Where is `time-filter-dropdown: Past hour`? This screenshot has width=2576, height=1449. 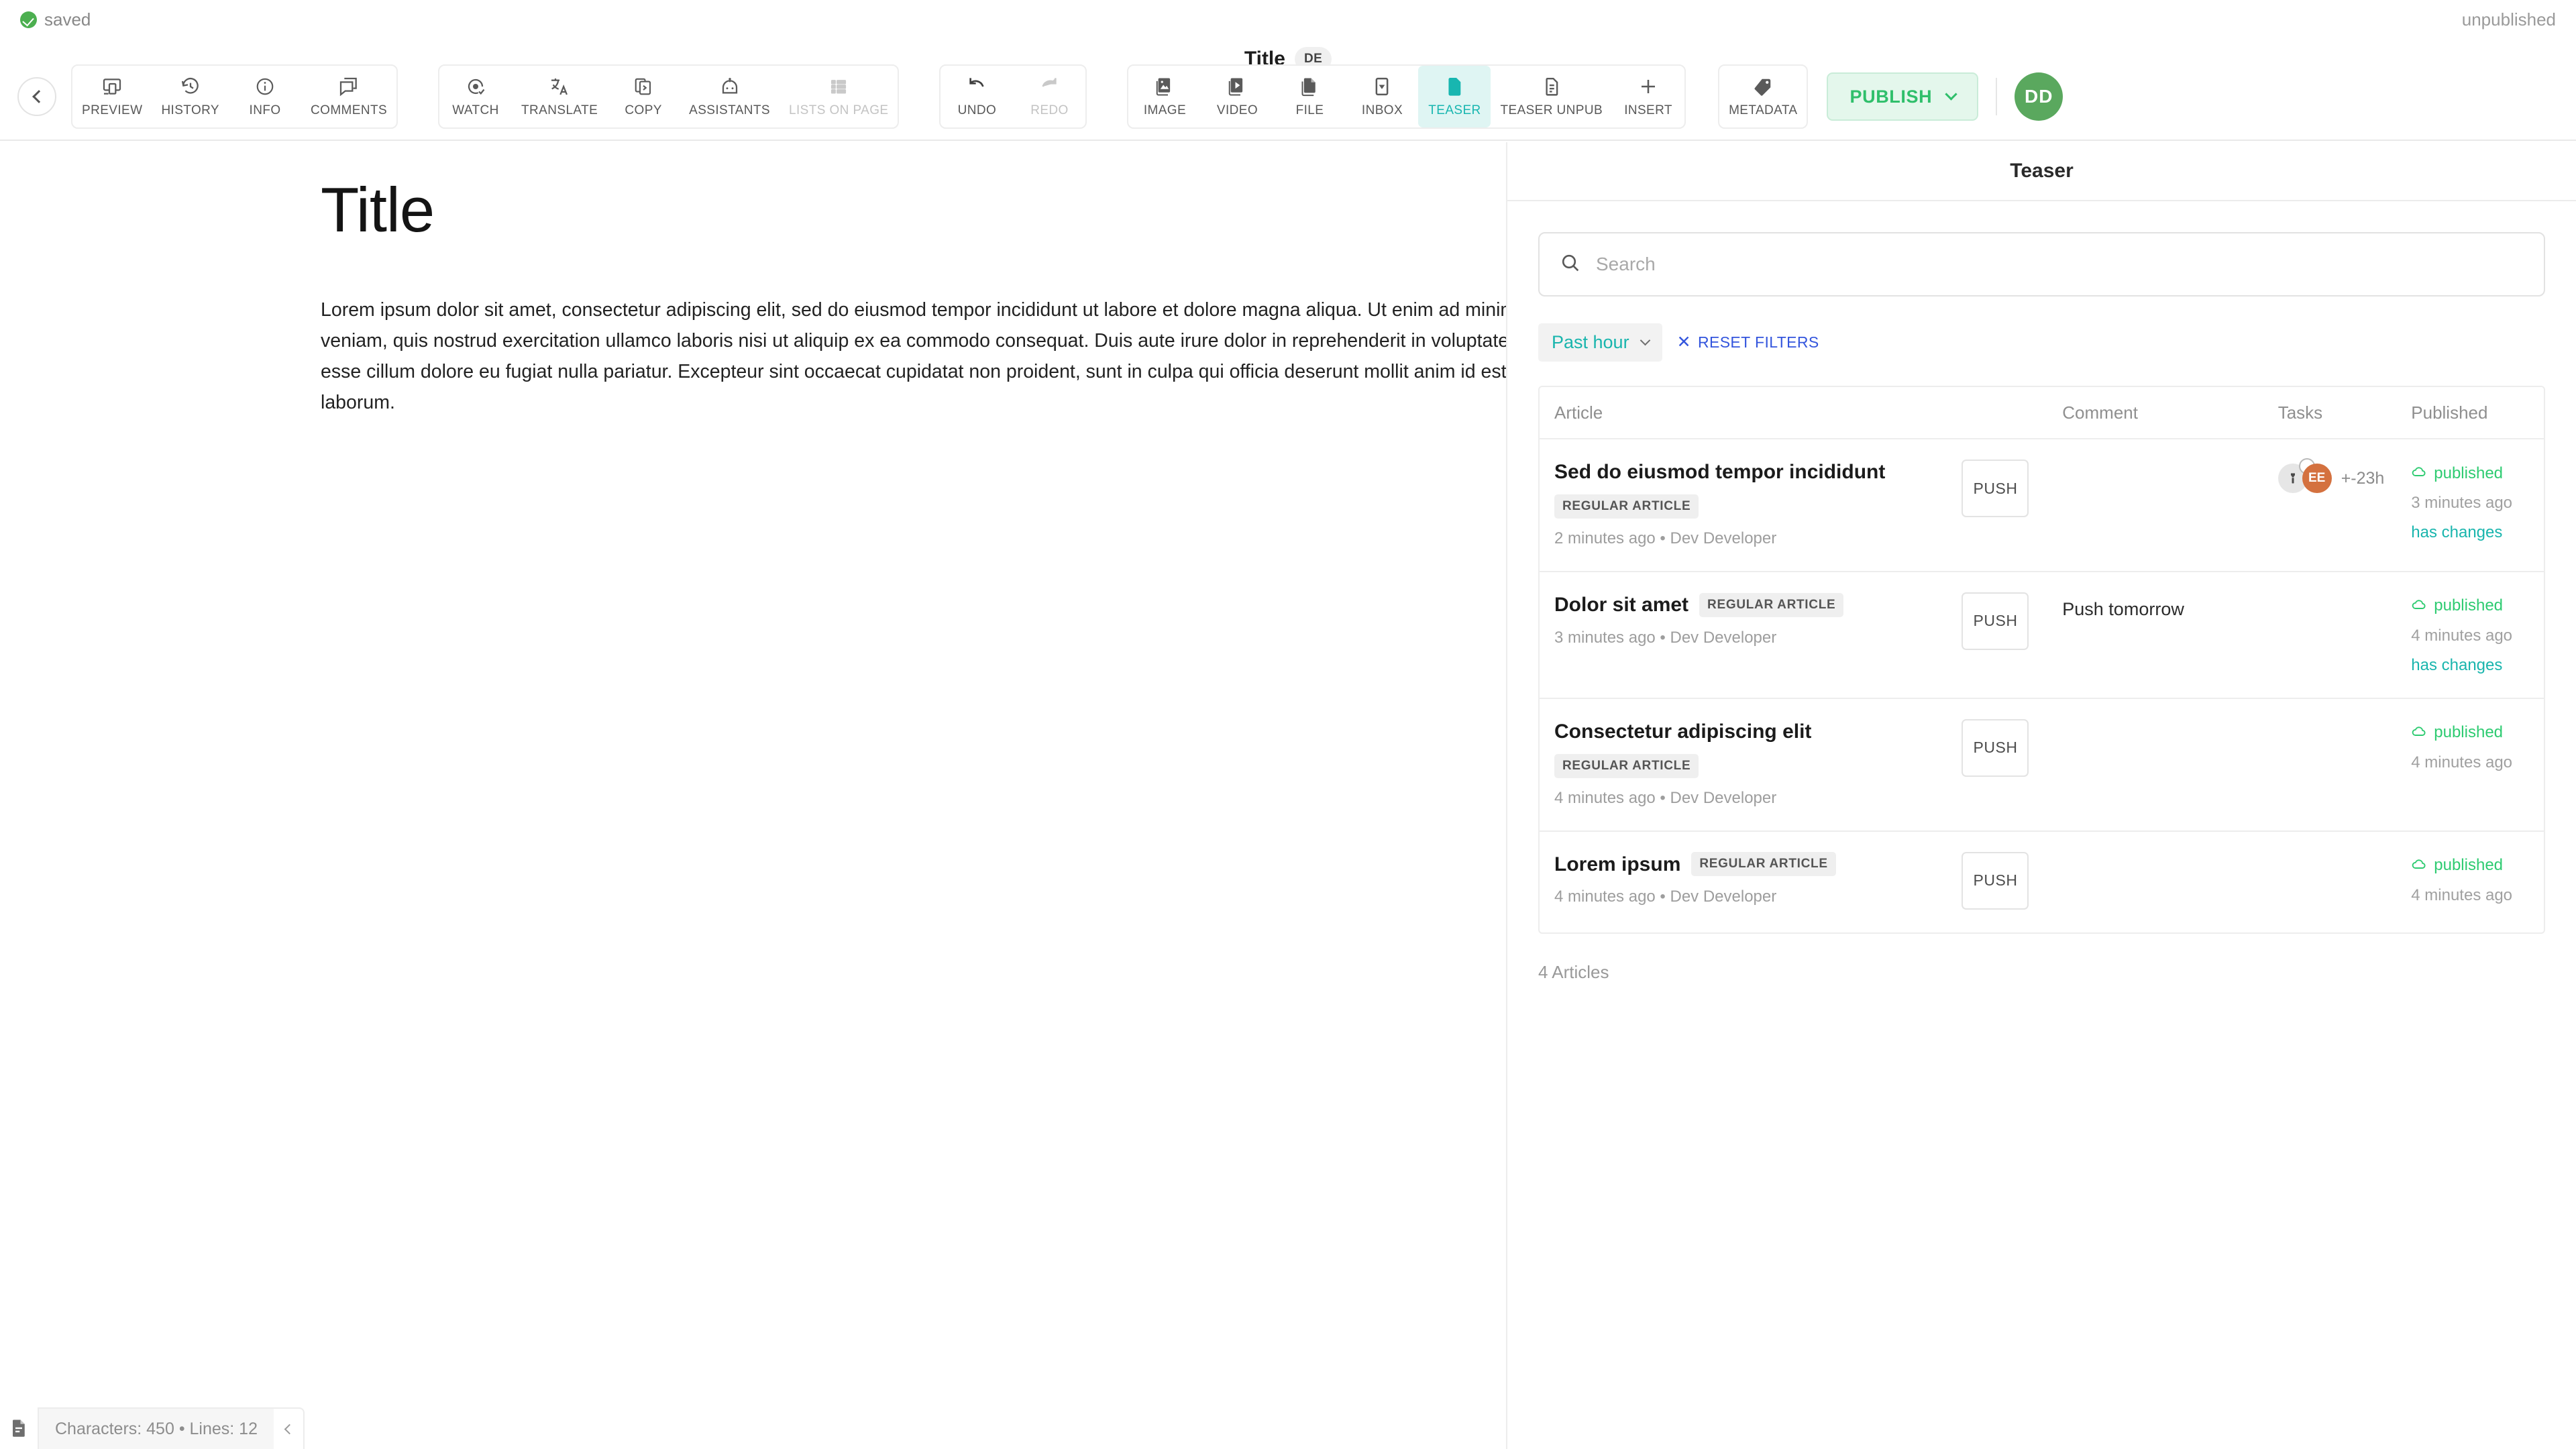 time-filter-dropdown: Past hour is located at coordinates (1600, 342).